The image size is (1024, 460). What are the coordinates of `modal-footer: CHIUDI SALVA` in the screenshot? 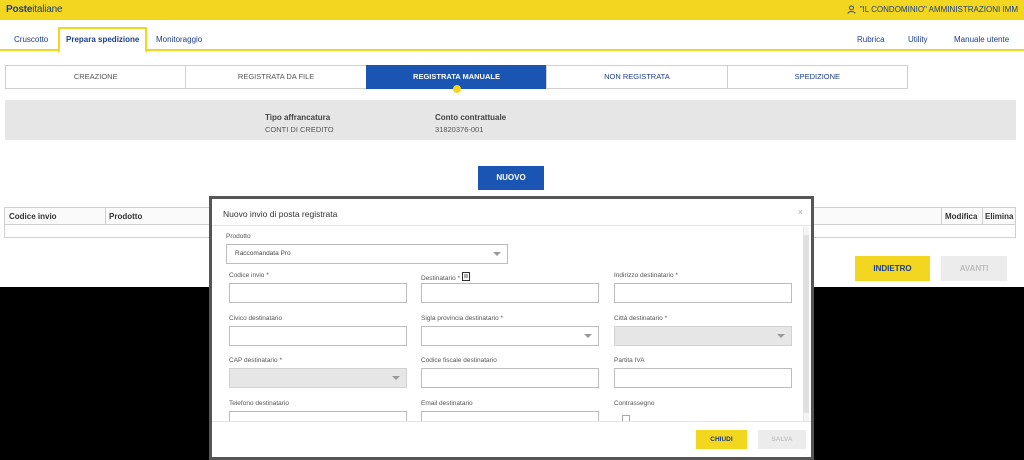 It's located at (511, 439).